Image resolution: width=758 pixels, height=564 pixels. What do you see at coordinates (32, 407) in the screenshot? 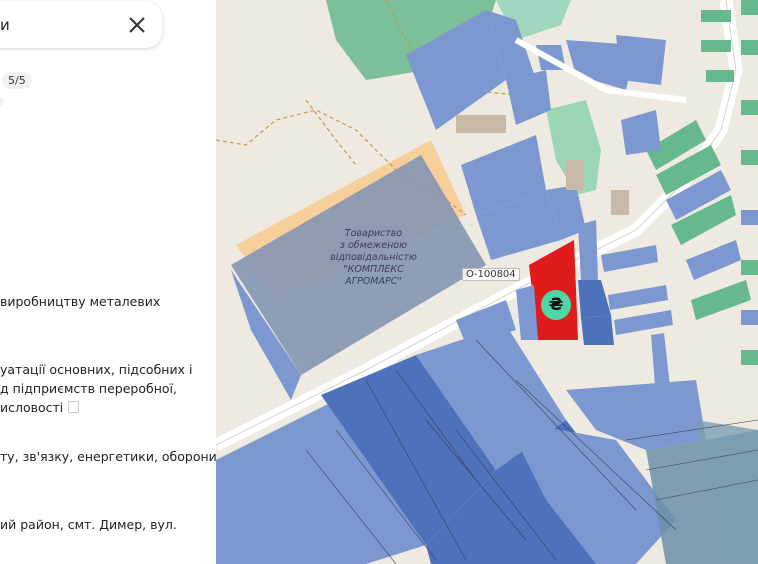
I see `detail-line-4: исловості` at bounding box center [32, 407].